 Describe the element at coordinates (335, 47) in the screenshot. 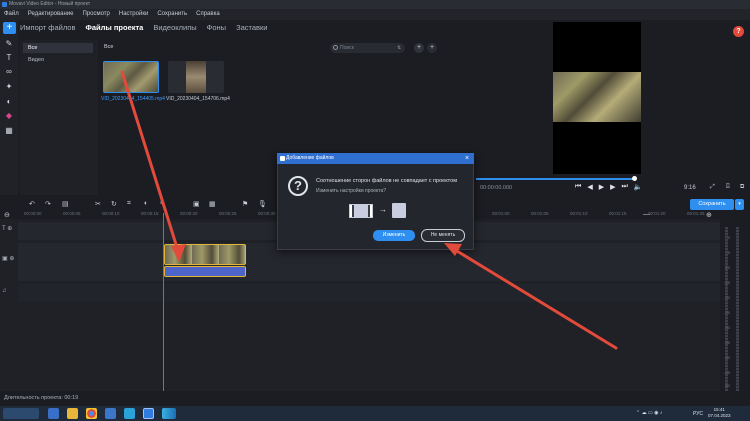

I see `search-icon` at that location.